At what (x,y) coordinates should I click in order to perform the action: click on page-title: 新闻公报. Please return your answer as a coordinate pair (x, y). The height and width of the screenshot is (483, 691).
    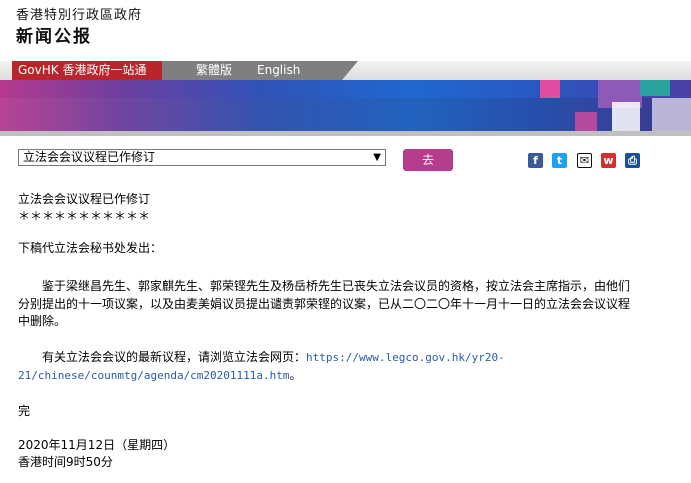
    Looking at the image, I should click on (54, 37).